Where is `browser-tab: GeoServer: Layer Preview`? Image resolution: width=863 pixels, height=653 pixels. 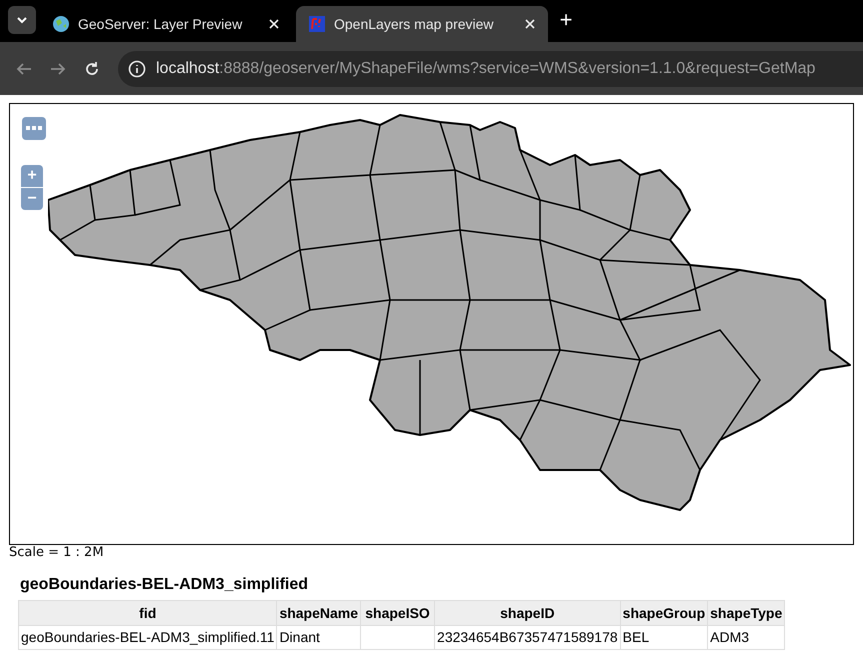
browser-tab: GeoServer: Layer Preview is located at coordinates (166, 24).